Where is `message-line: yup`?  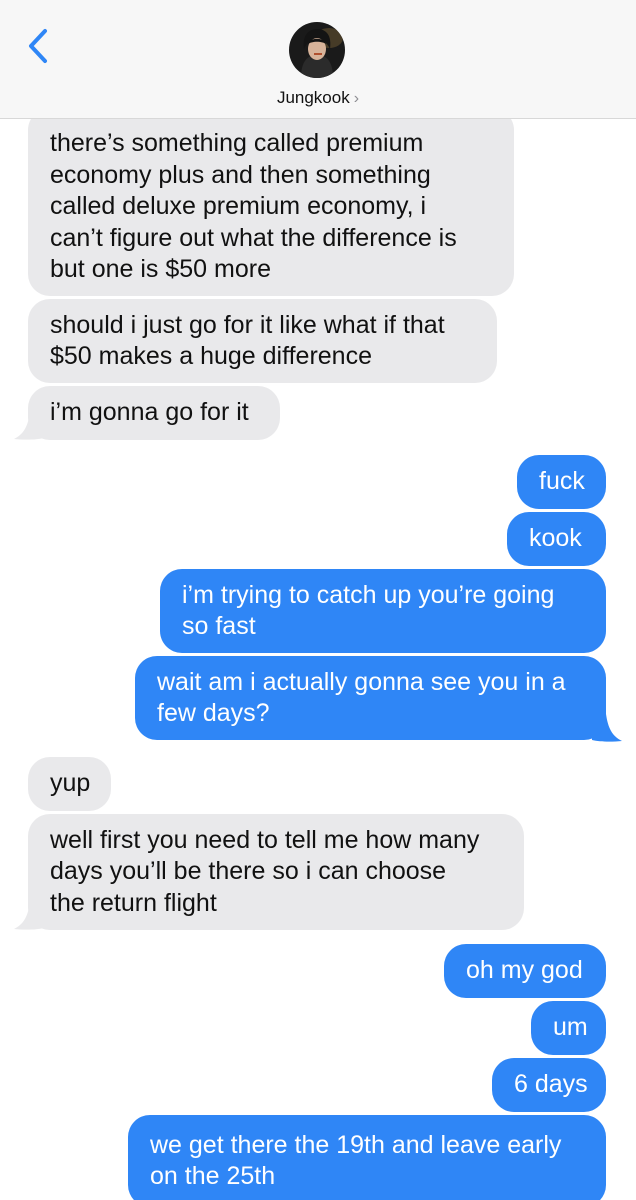
message-line: yup is located at coordinates (70, 783).